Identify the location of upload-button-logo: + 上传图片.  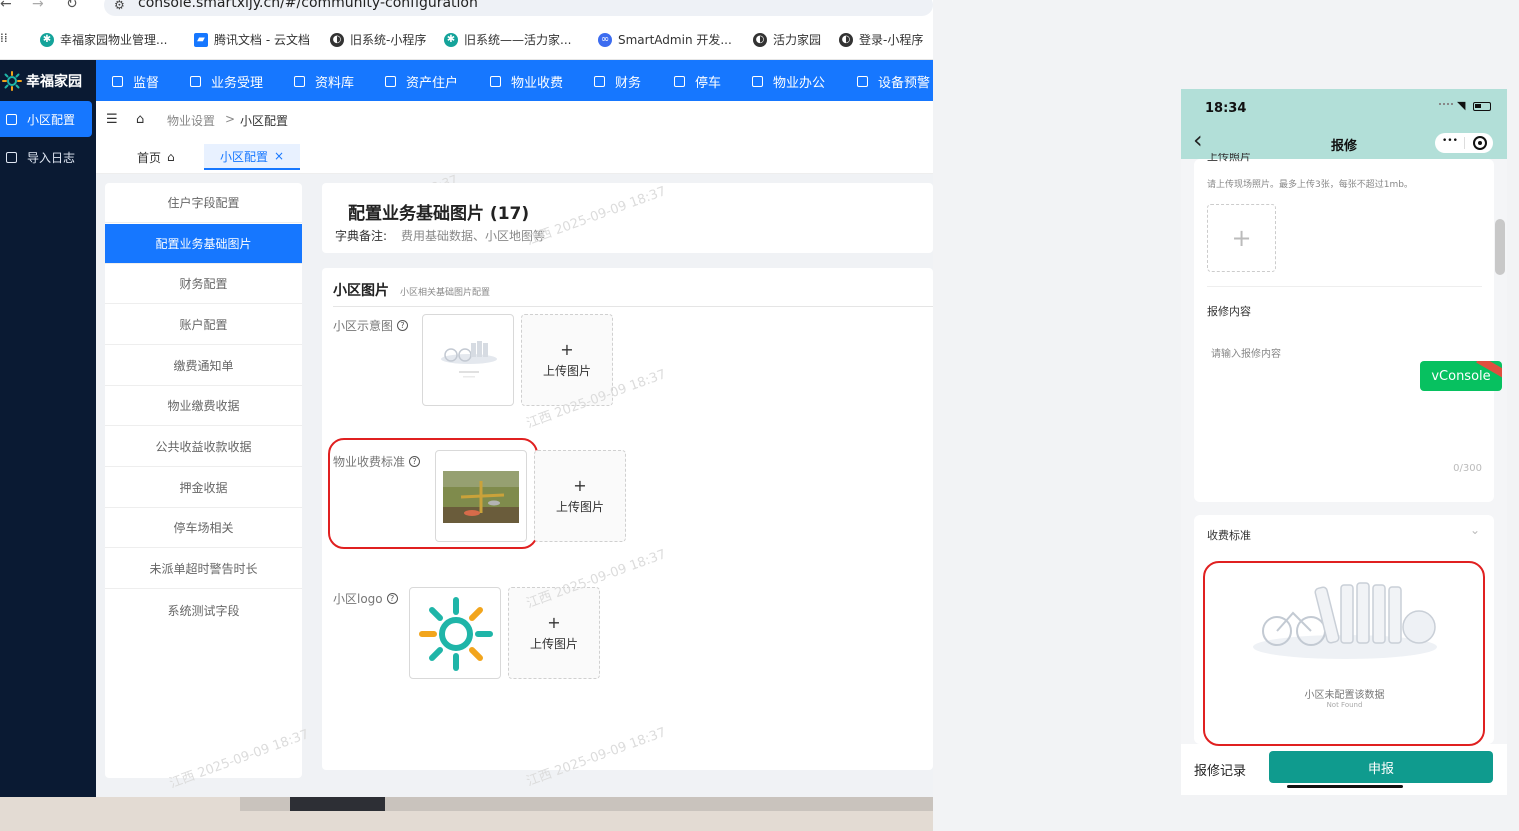
(554, 633).